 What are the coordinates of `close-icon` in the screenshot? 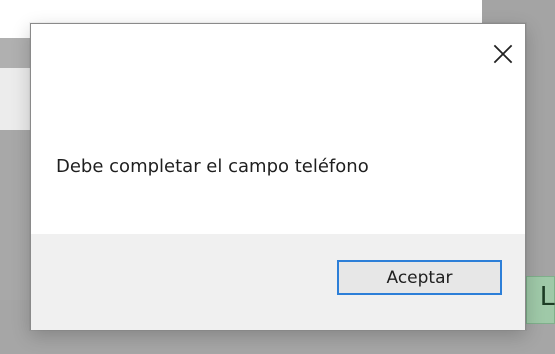 It's located at (503, 54).